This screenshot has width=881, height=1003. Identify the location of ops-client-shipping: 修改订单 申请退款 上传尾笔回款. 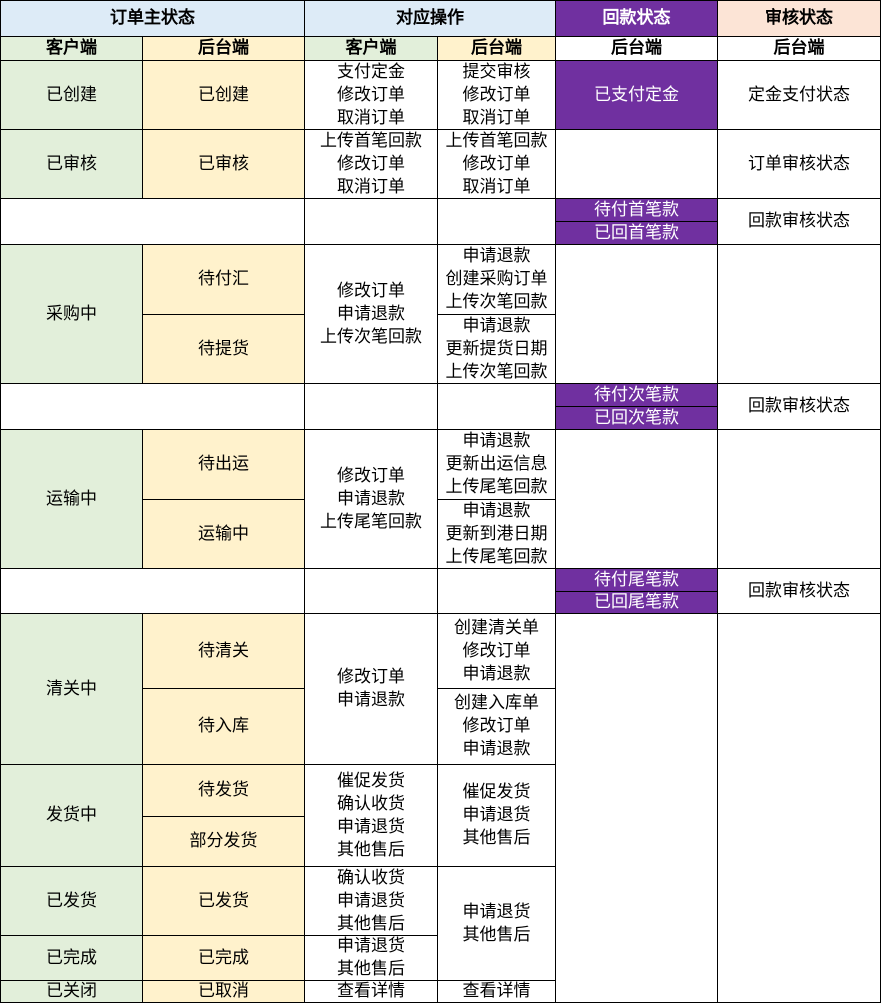
(371, 499).